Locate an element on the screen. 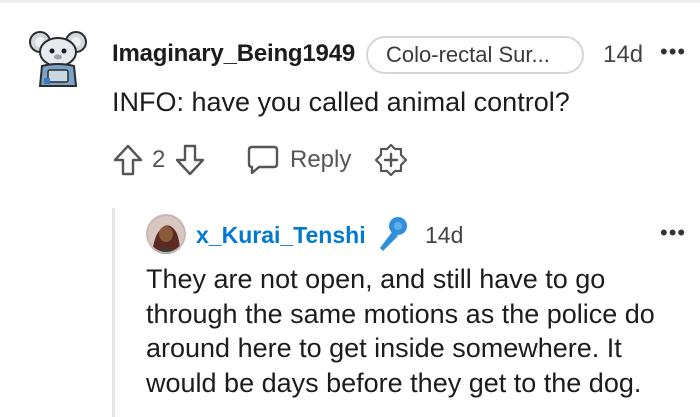 This screenshot has height=417, width=700. speech-bubble-icon is located at coordinates (263, 160).